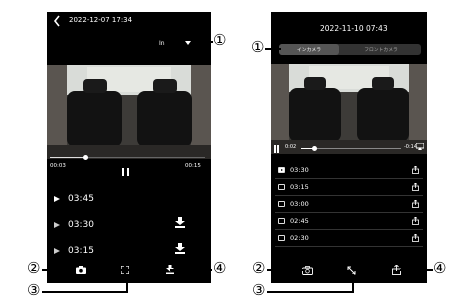  I want to click on time-elapsed: 00:03, so click(58, 166).